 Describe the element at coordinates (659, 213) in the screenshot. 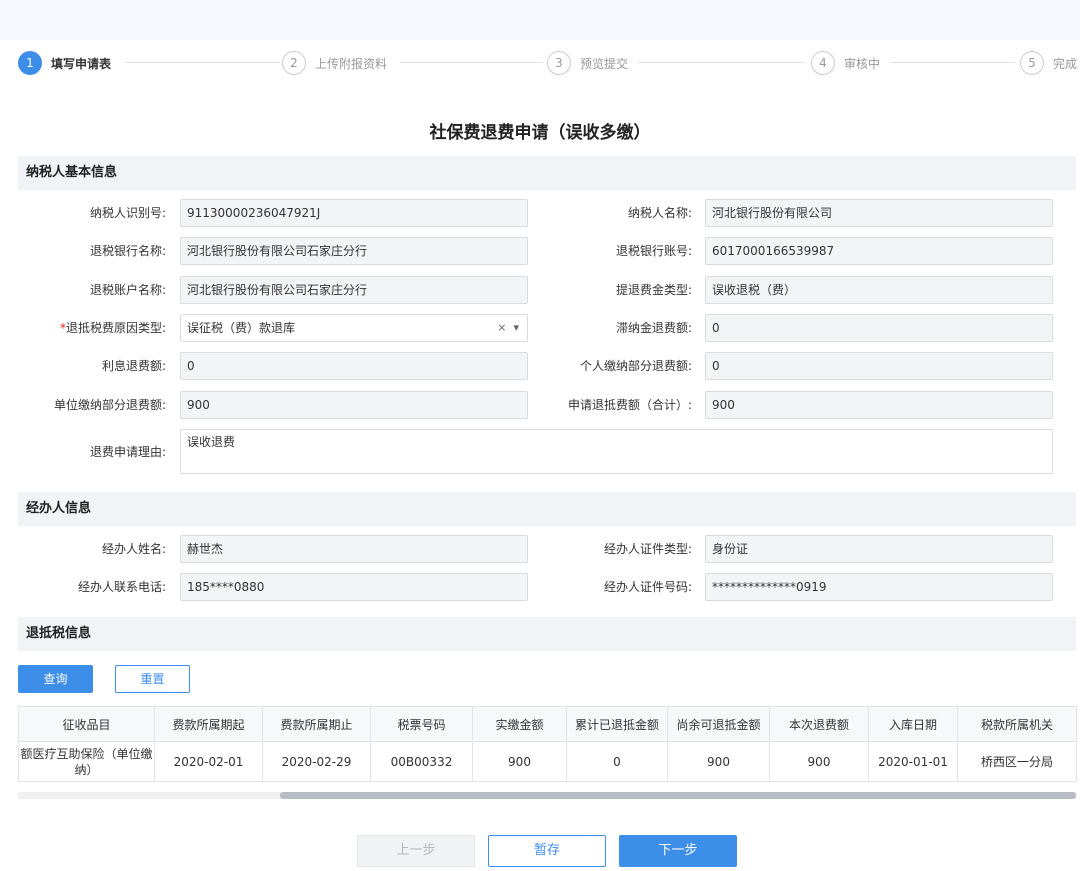

I see `taxpayer-name-label: 纳税人名称:` at that location.